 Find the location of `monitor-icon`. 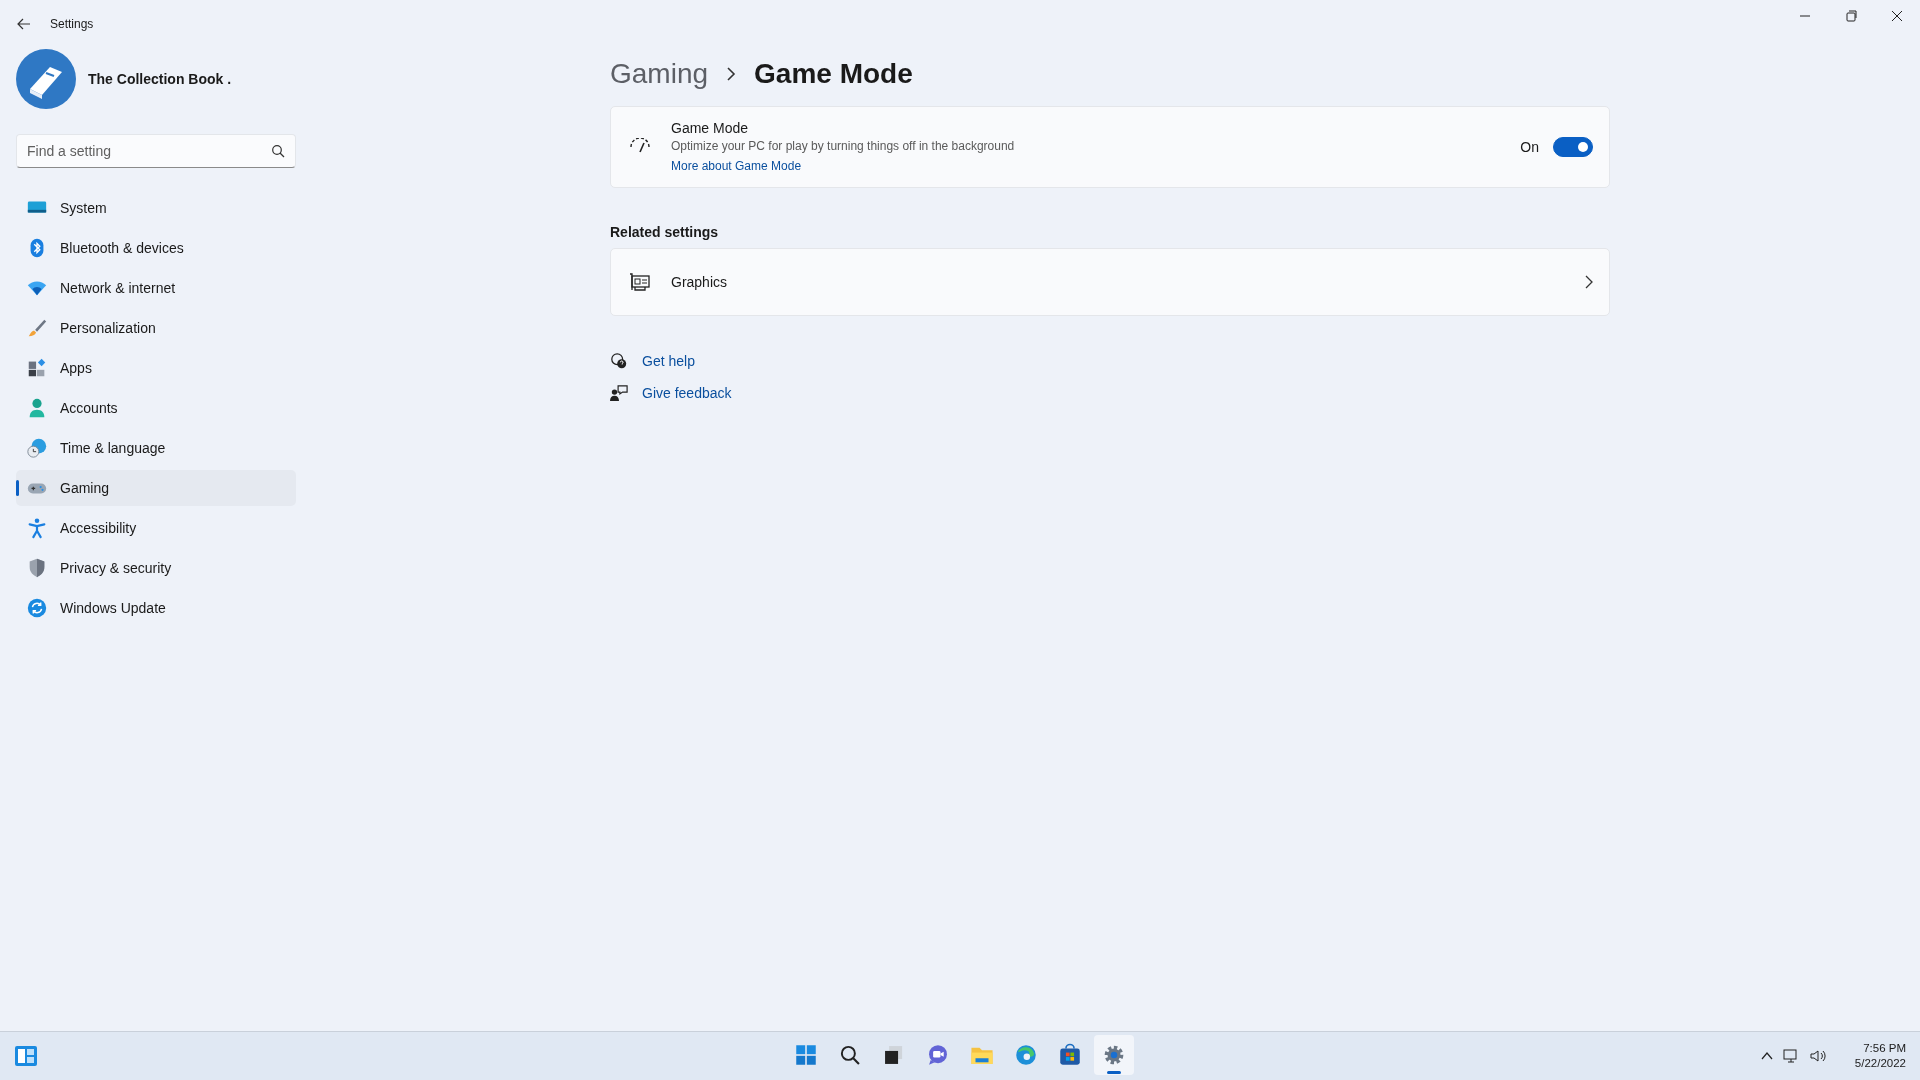

monitor-icon is located at coordinates (1790, 1056).